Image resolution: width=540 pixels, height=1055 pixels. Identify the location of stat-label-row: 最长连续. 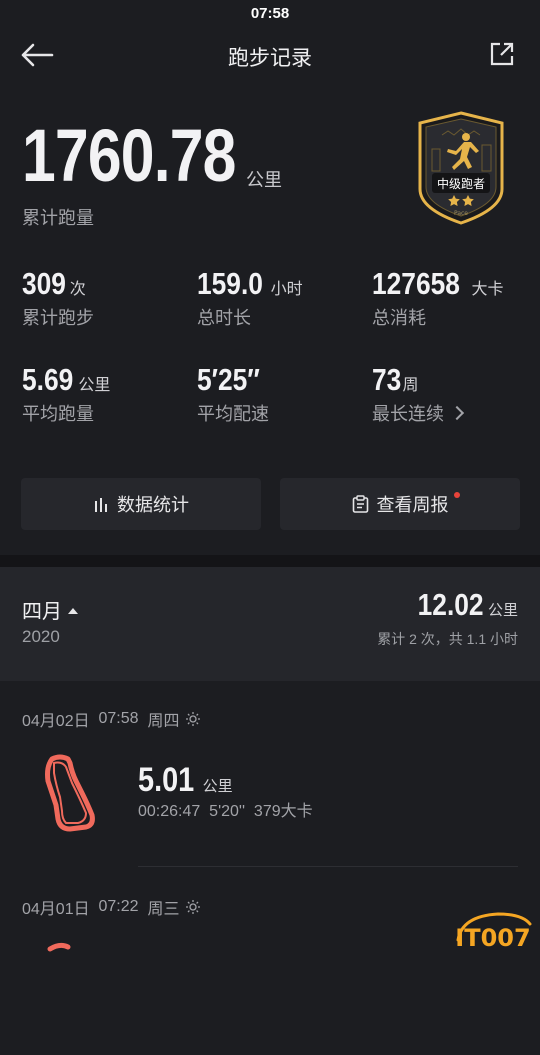
(456, 413).